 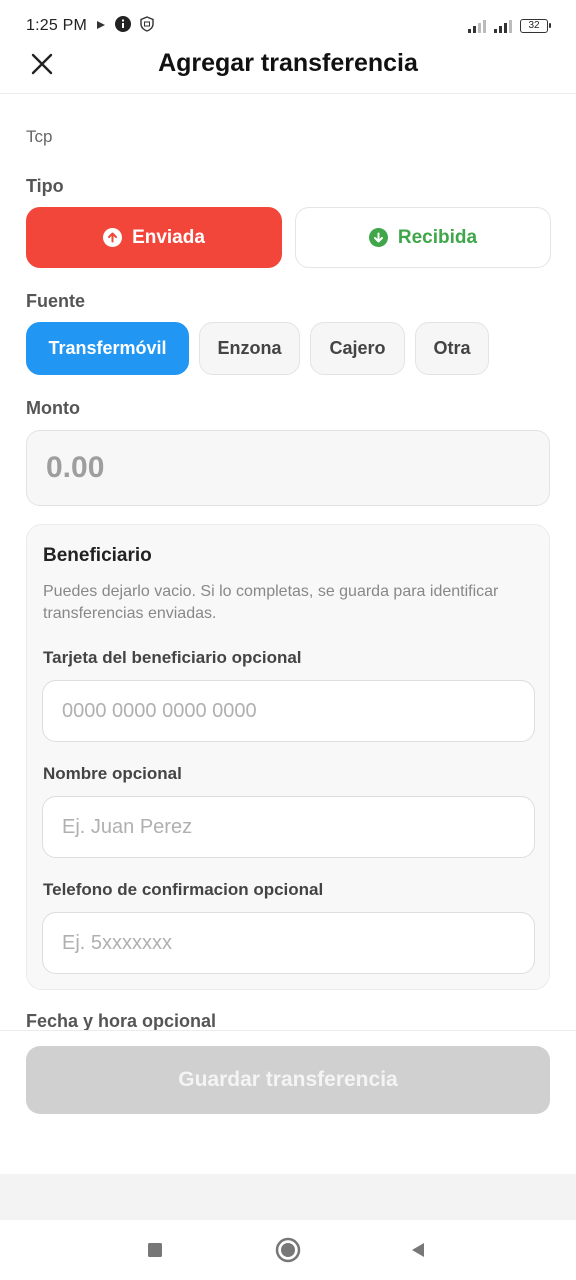 What do you see at coordinates (112, 773) in the screenshot?
I see `name-field-label: Nombre opcional` at bounding box center [112, 773].